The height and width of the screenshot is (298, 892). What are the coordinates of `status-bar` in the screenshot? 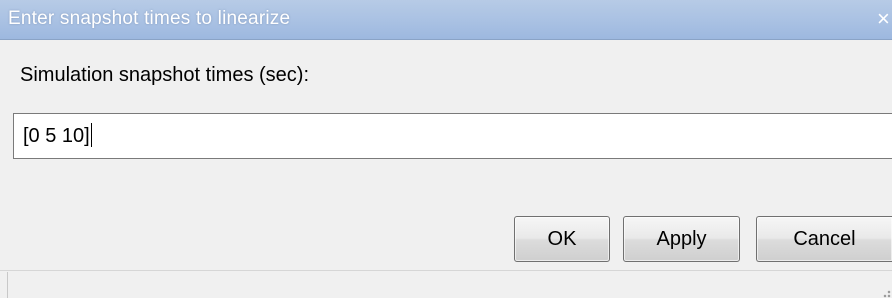 It's located at (446, 284).